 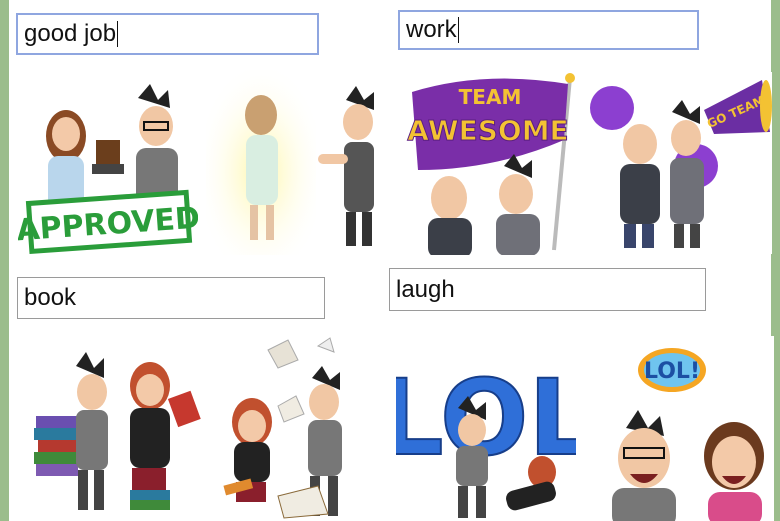 I want to click on sticker-spotlight, so click(x=296, y=162).